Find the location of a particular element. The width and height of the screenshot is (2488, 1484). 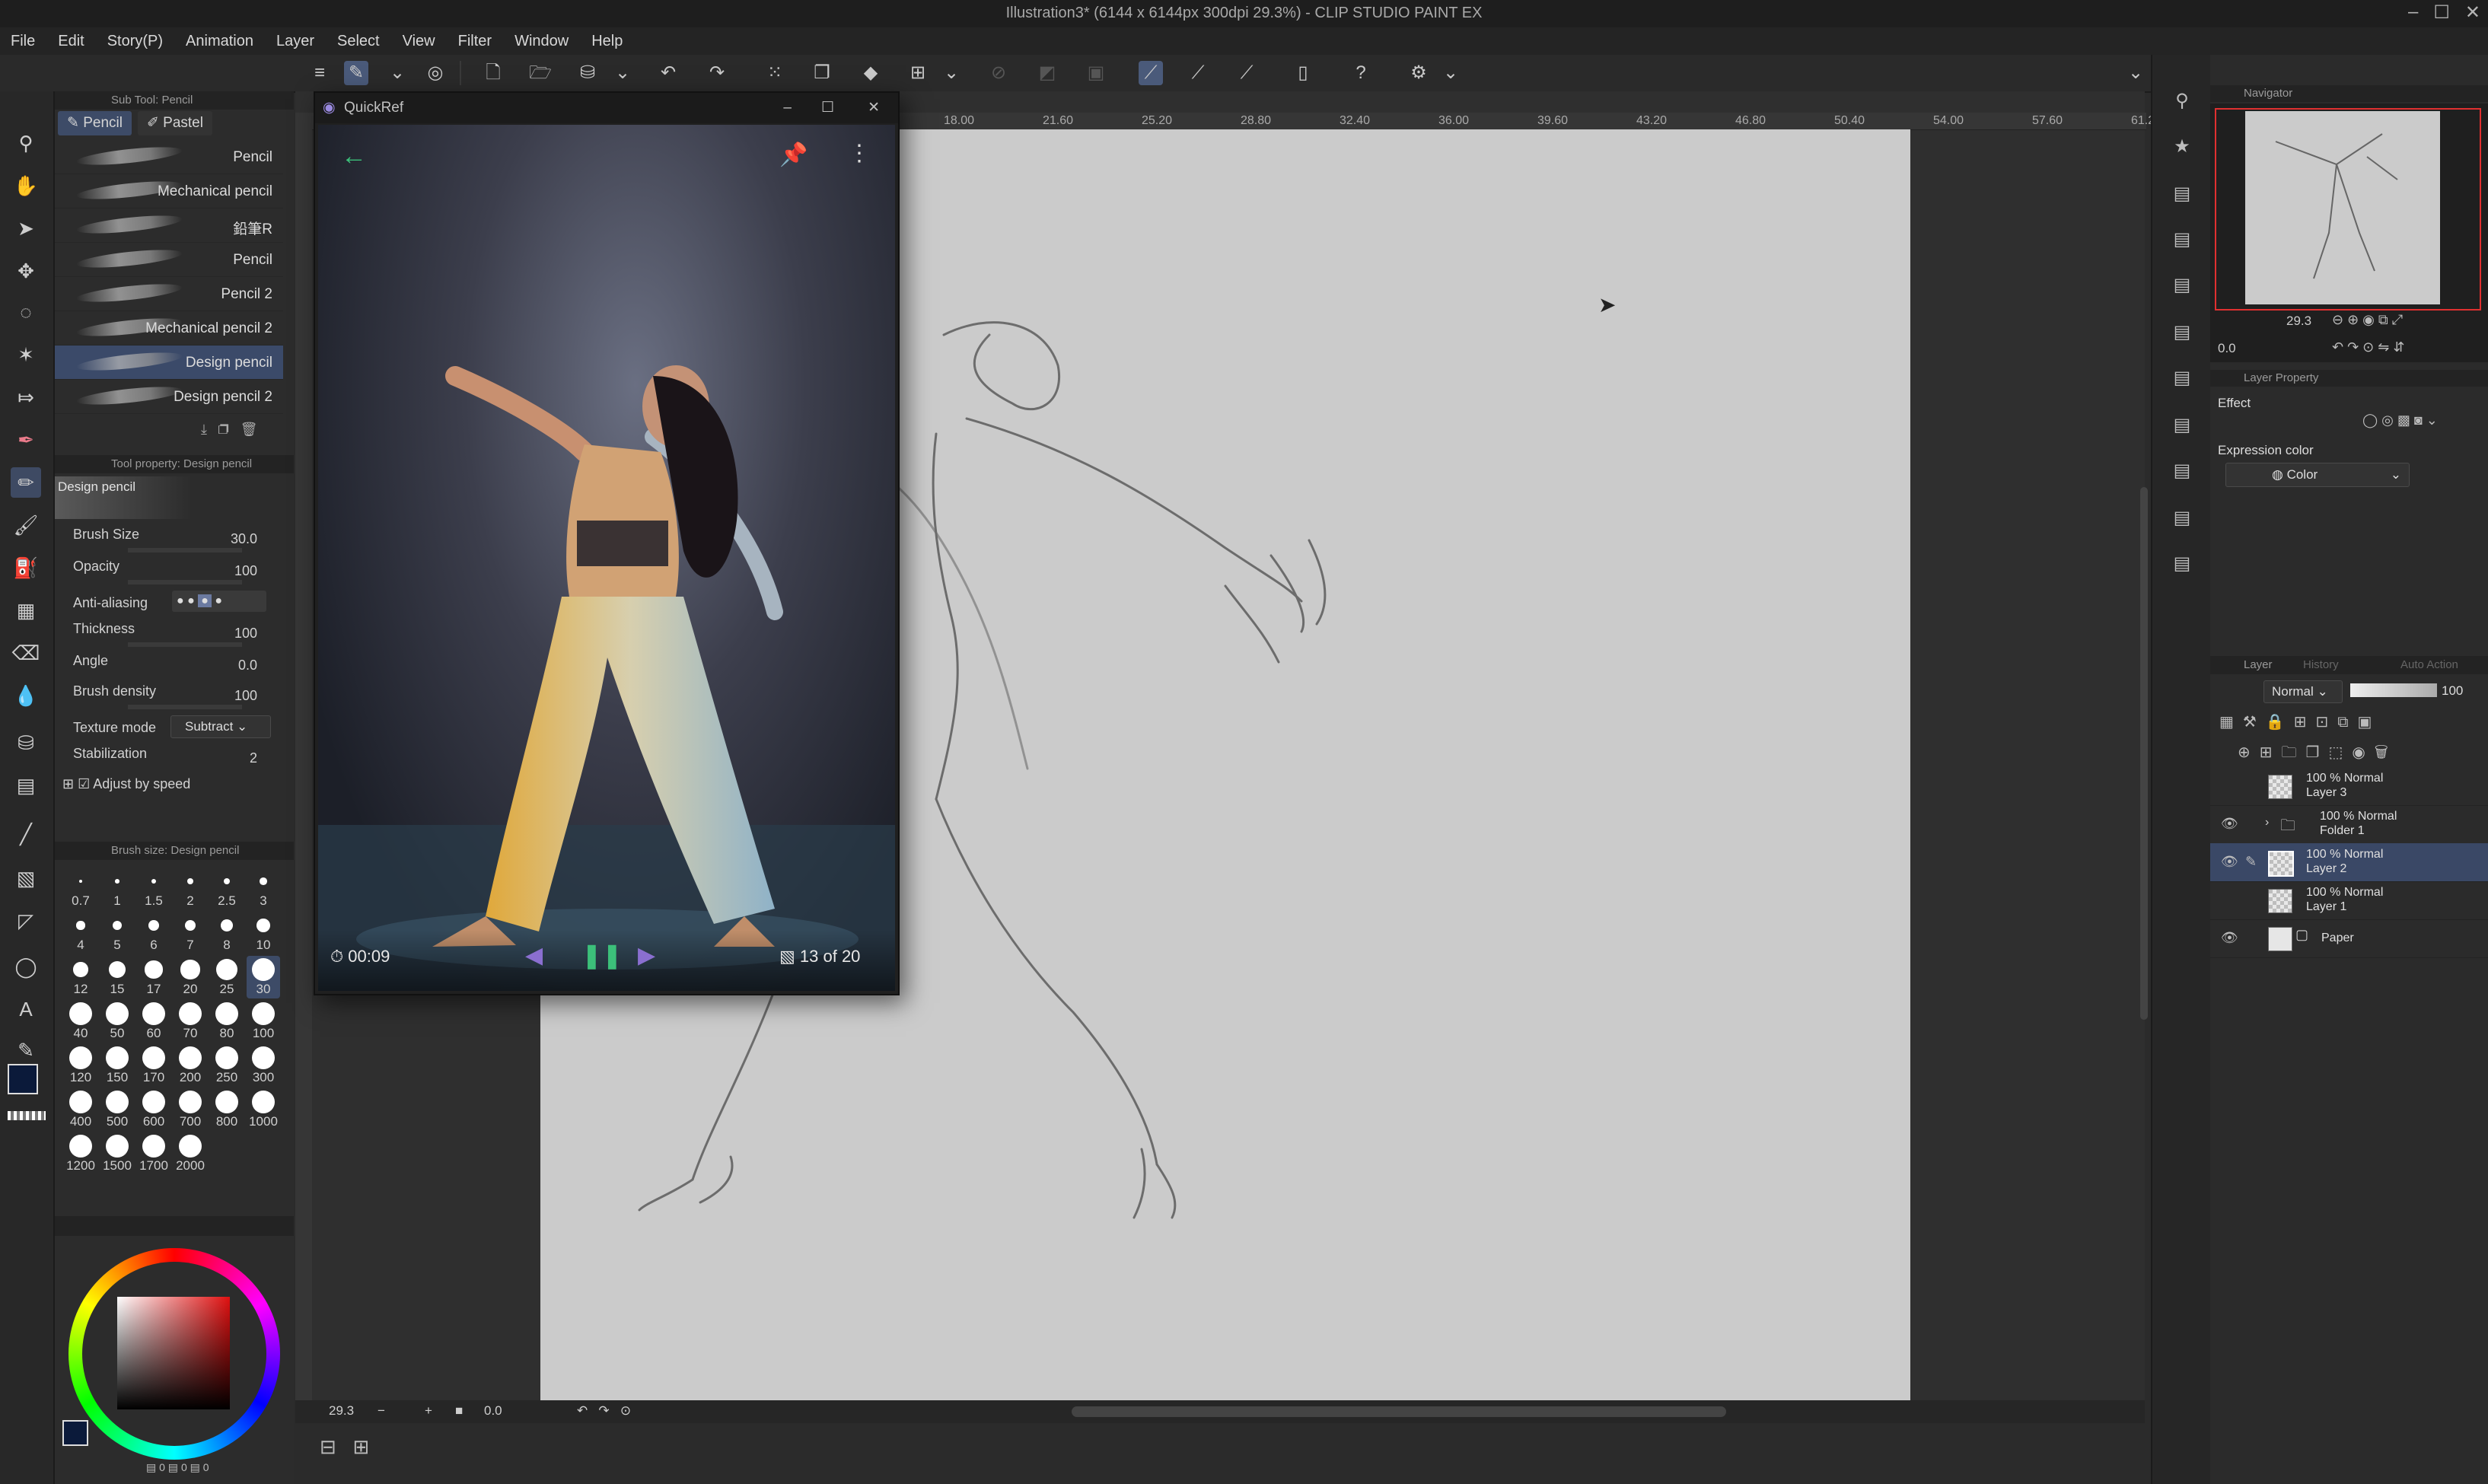

opacity-value: 100 is located at coordinates (245, 571).